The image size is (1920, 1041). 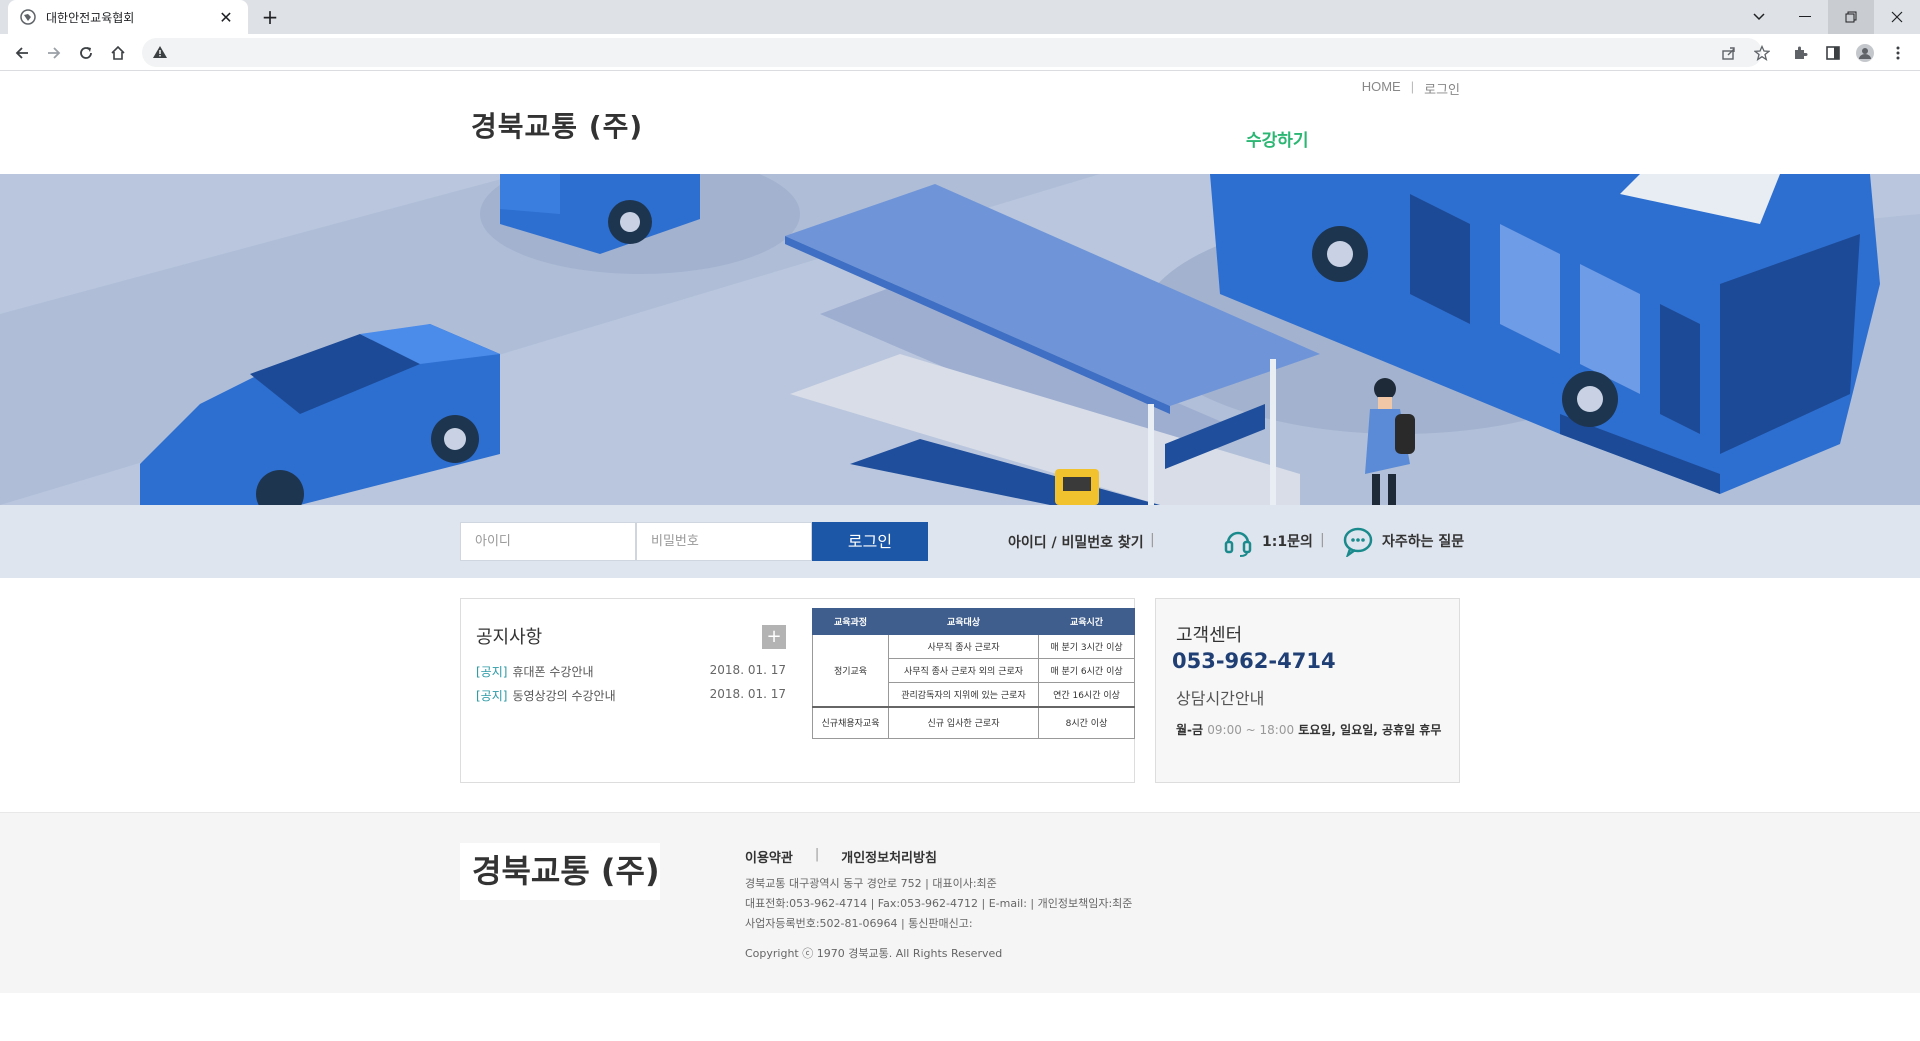 What do you see at coordinates (724, 541) in the screenshot?
I see `password-input: 비밀번호` at bounding box center [724, 541].